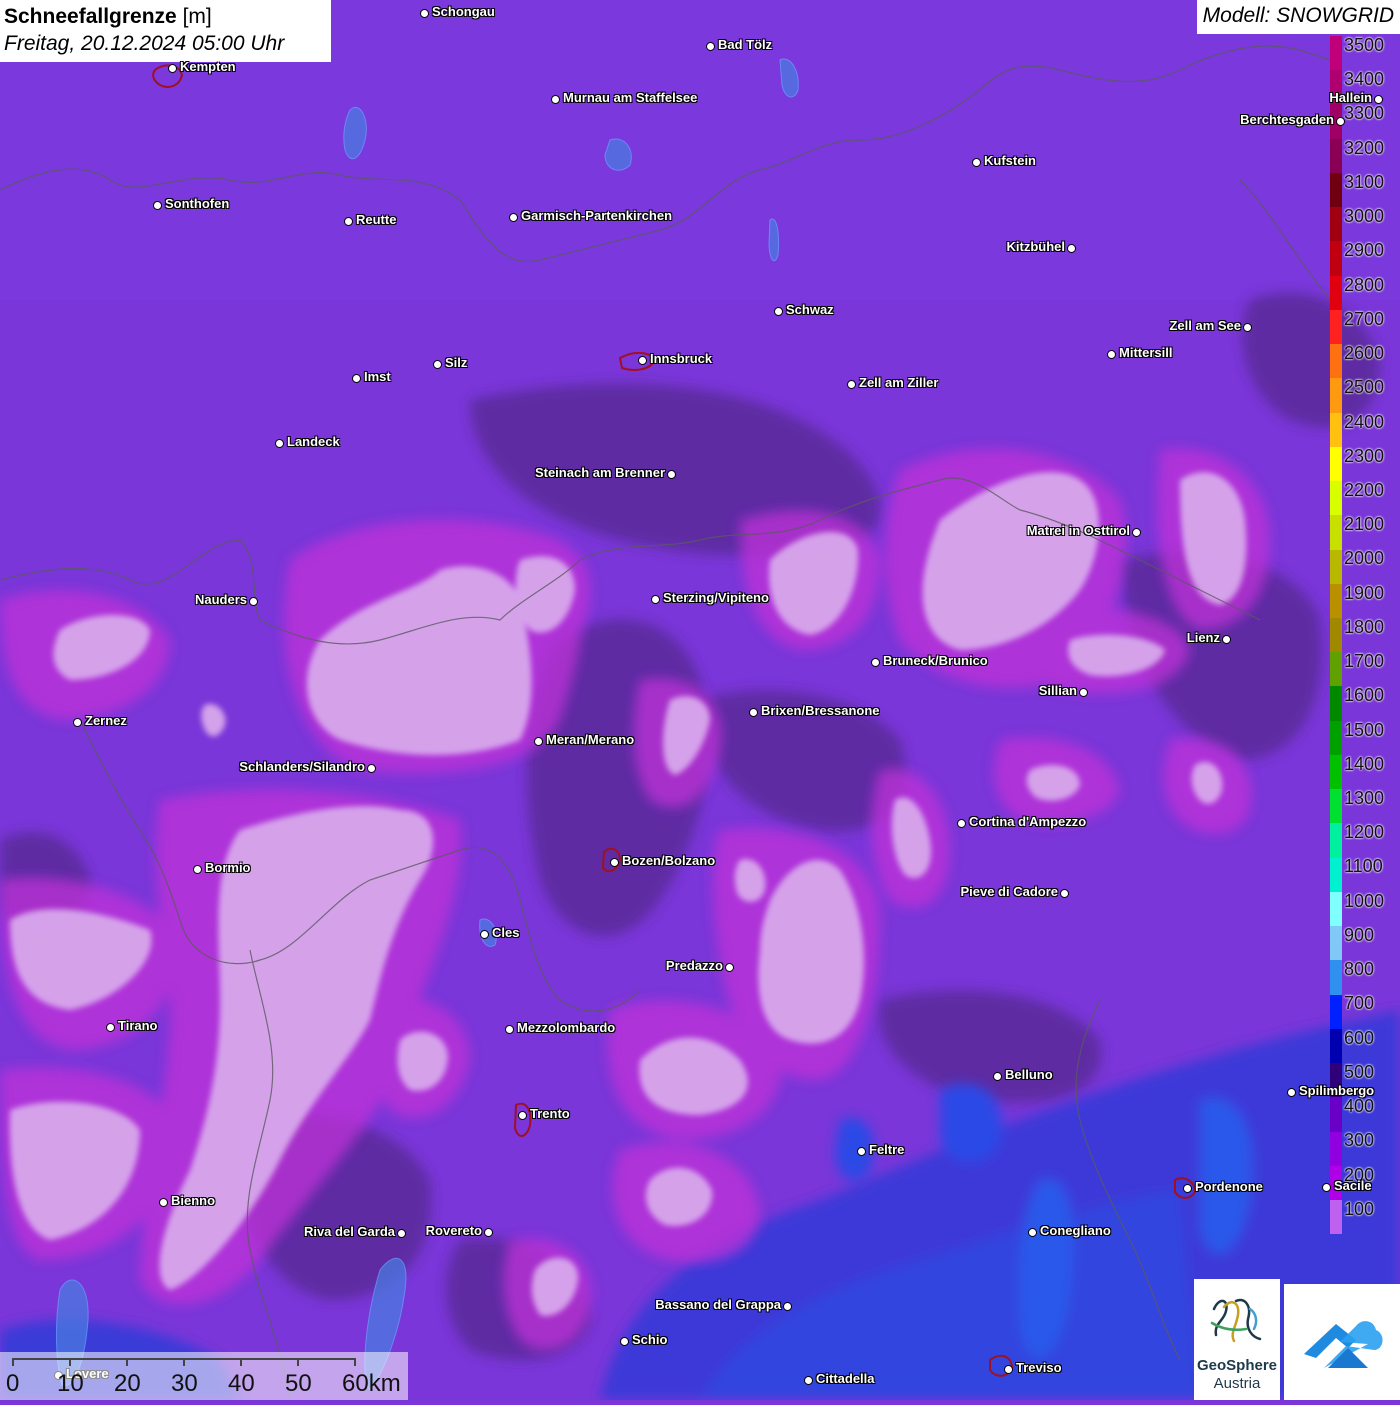 The image size is (1400, 1405). Describe the element at coordinates (106, 721) in the screenshot. I see `city-label: Zernez` at that location.